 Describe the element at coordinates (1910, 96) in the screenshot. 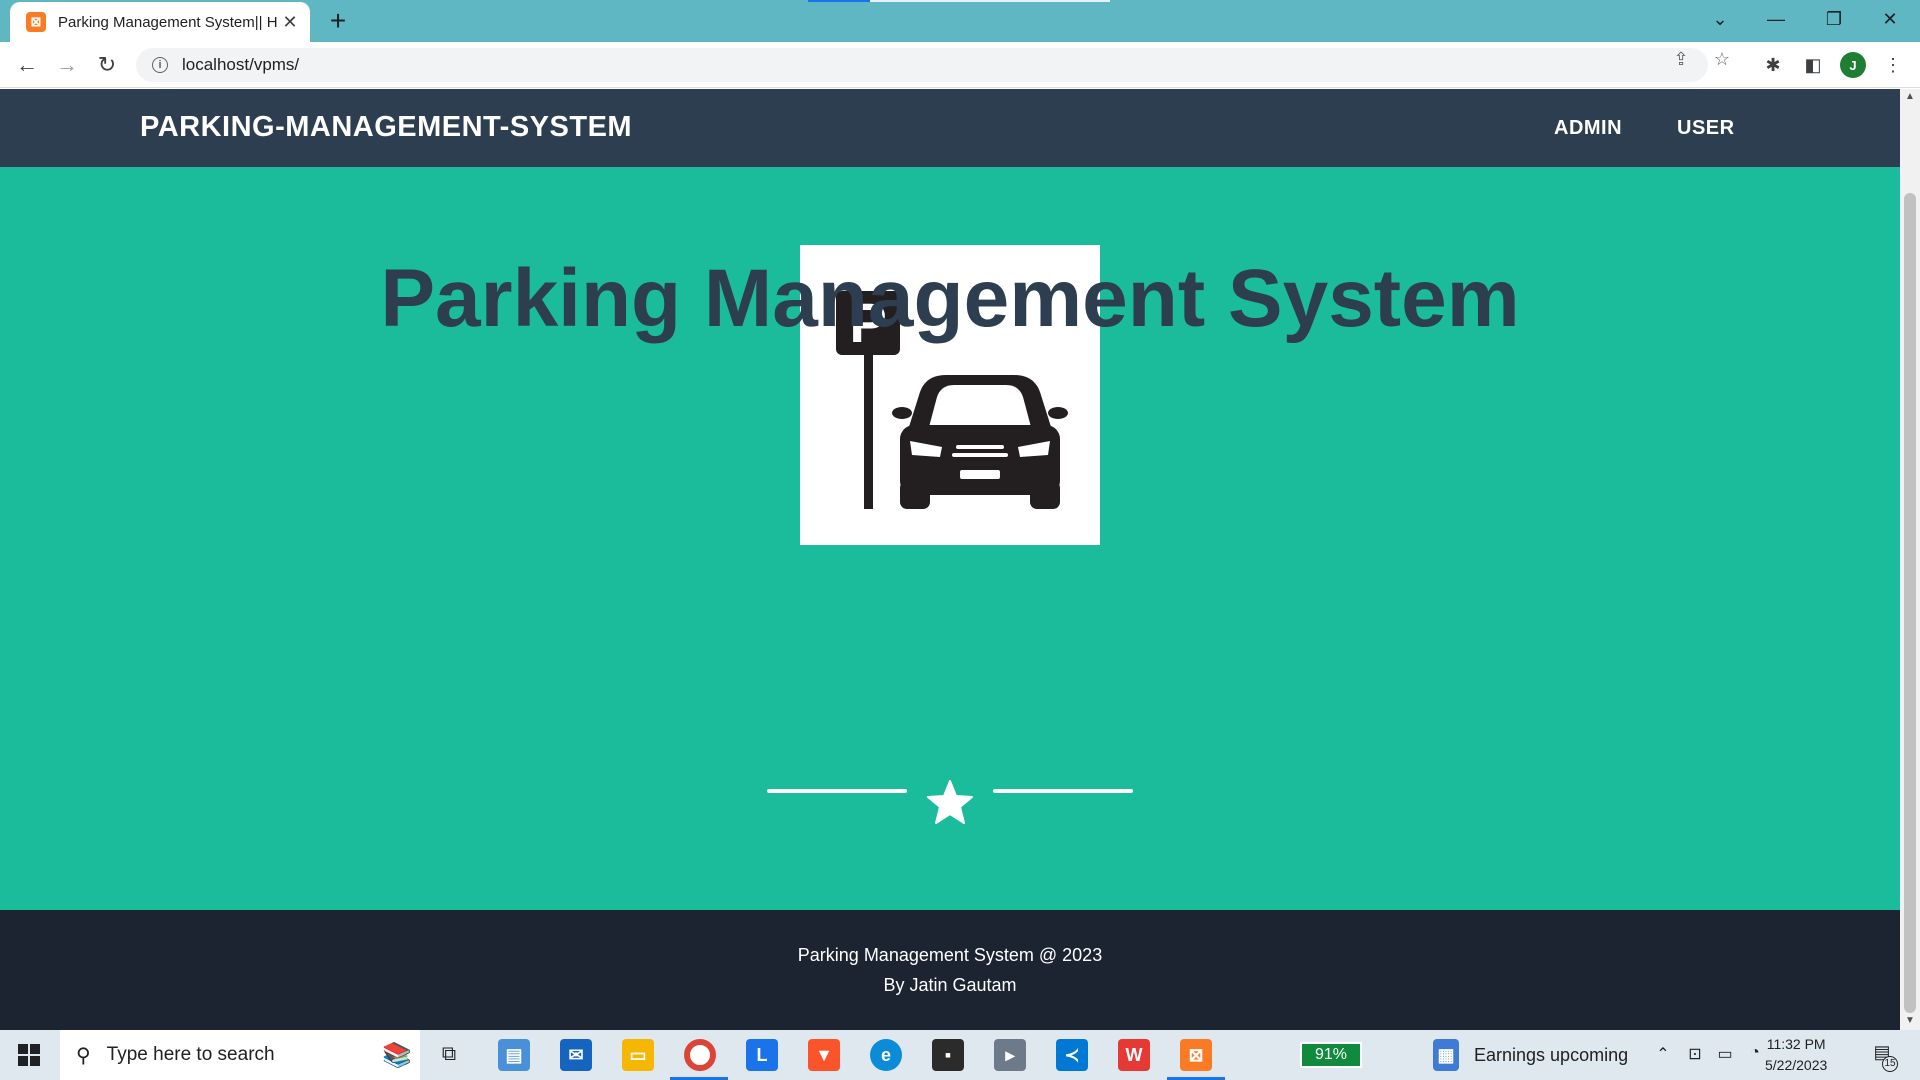

I see `scroll-up-icon: ▲` at that location.